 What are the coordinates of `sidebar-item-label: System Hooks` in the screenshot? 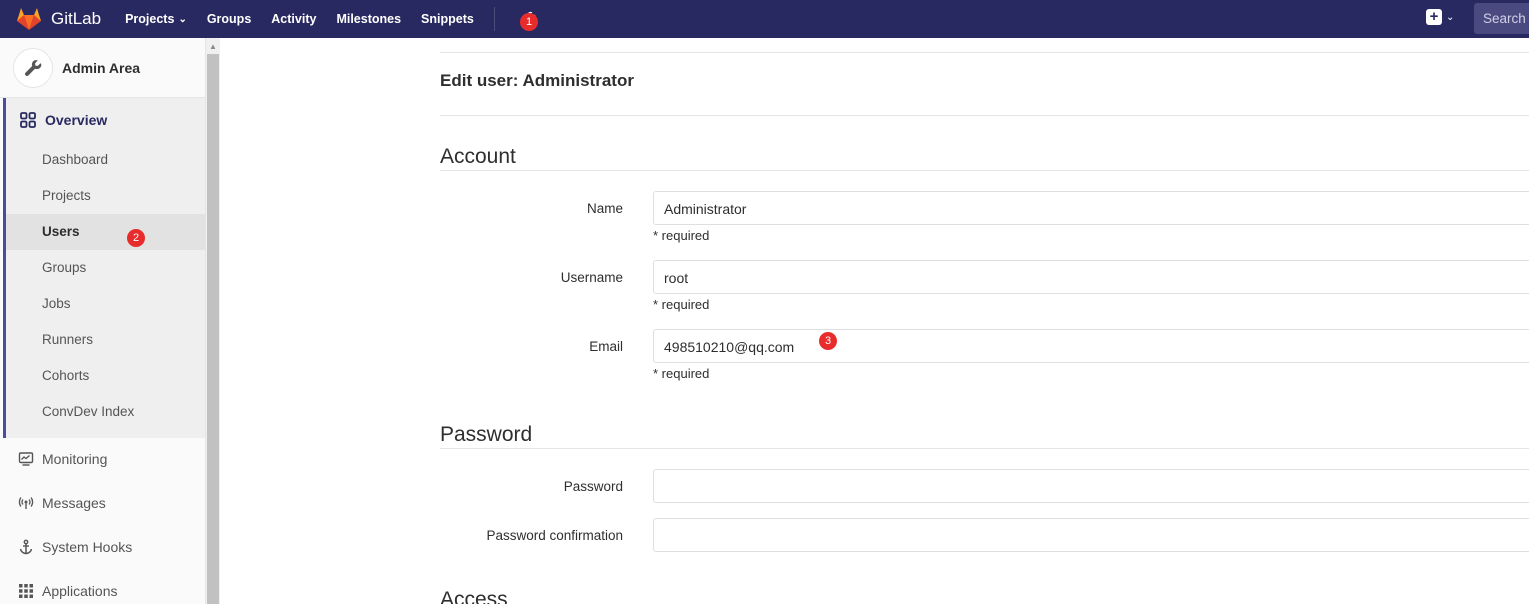 It's located at (87, 547).